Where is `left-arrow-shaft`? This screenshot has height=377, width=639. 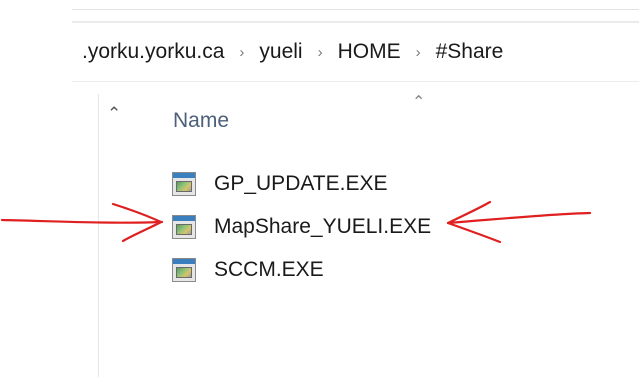 left-arrow-shaft is located at coordinates (82, 221).